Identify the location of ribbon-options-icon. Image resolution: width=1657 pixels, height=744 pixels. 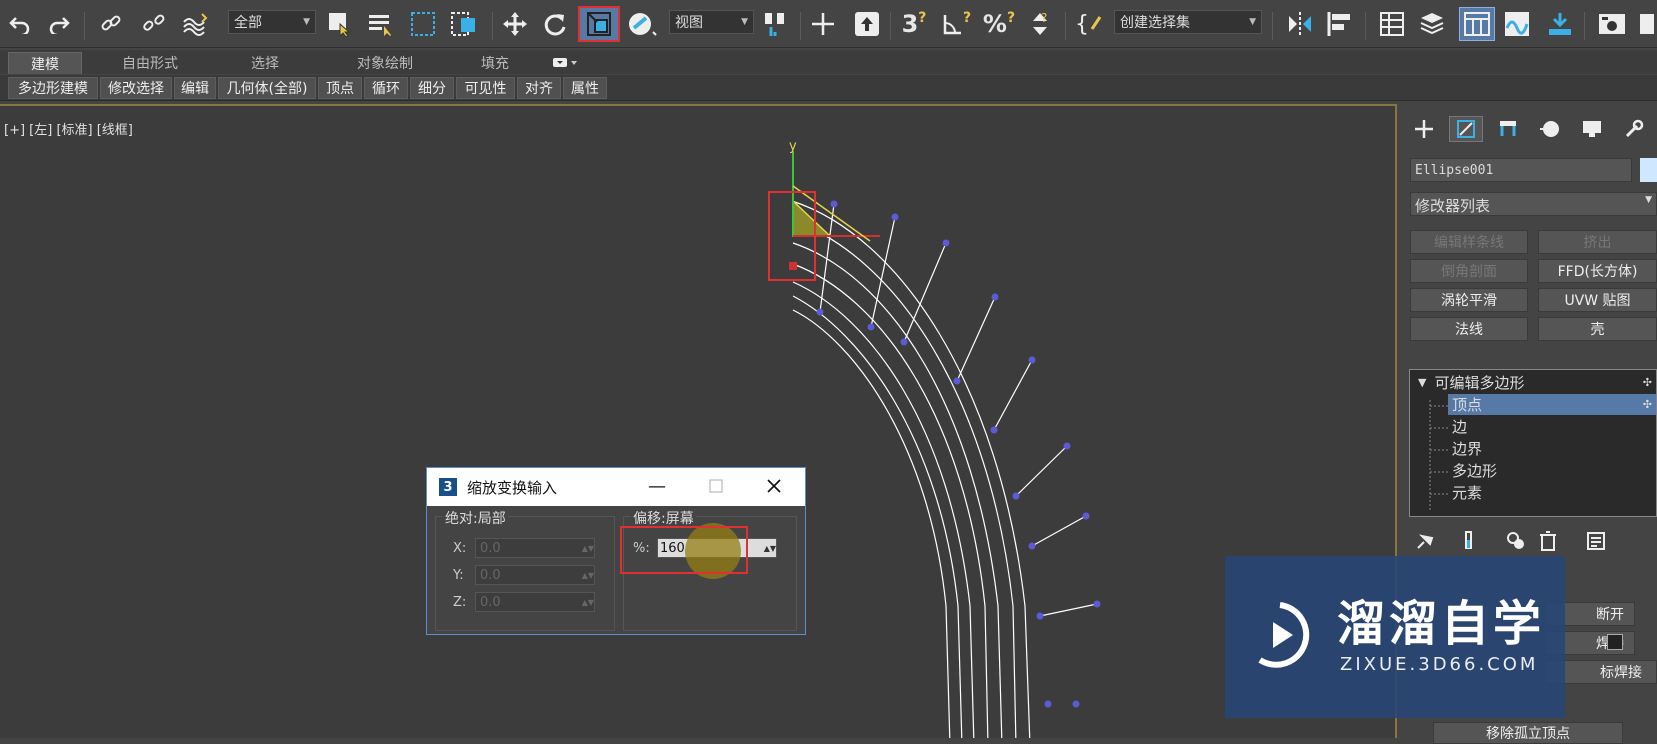
(565, 63).